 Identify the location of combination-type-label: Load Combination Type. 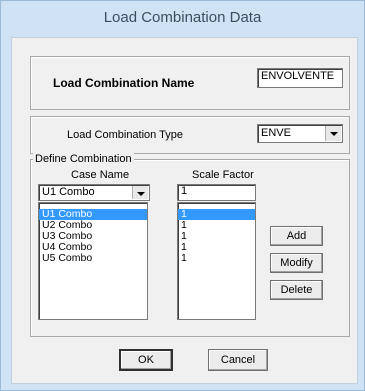
(125, 135).